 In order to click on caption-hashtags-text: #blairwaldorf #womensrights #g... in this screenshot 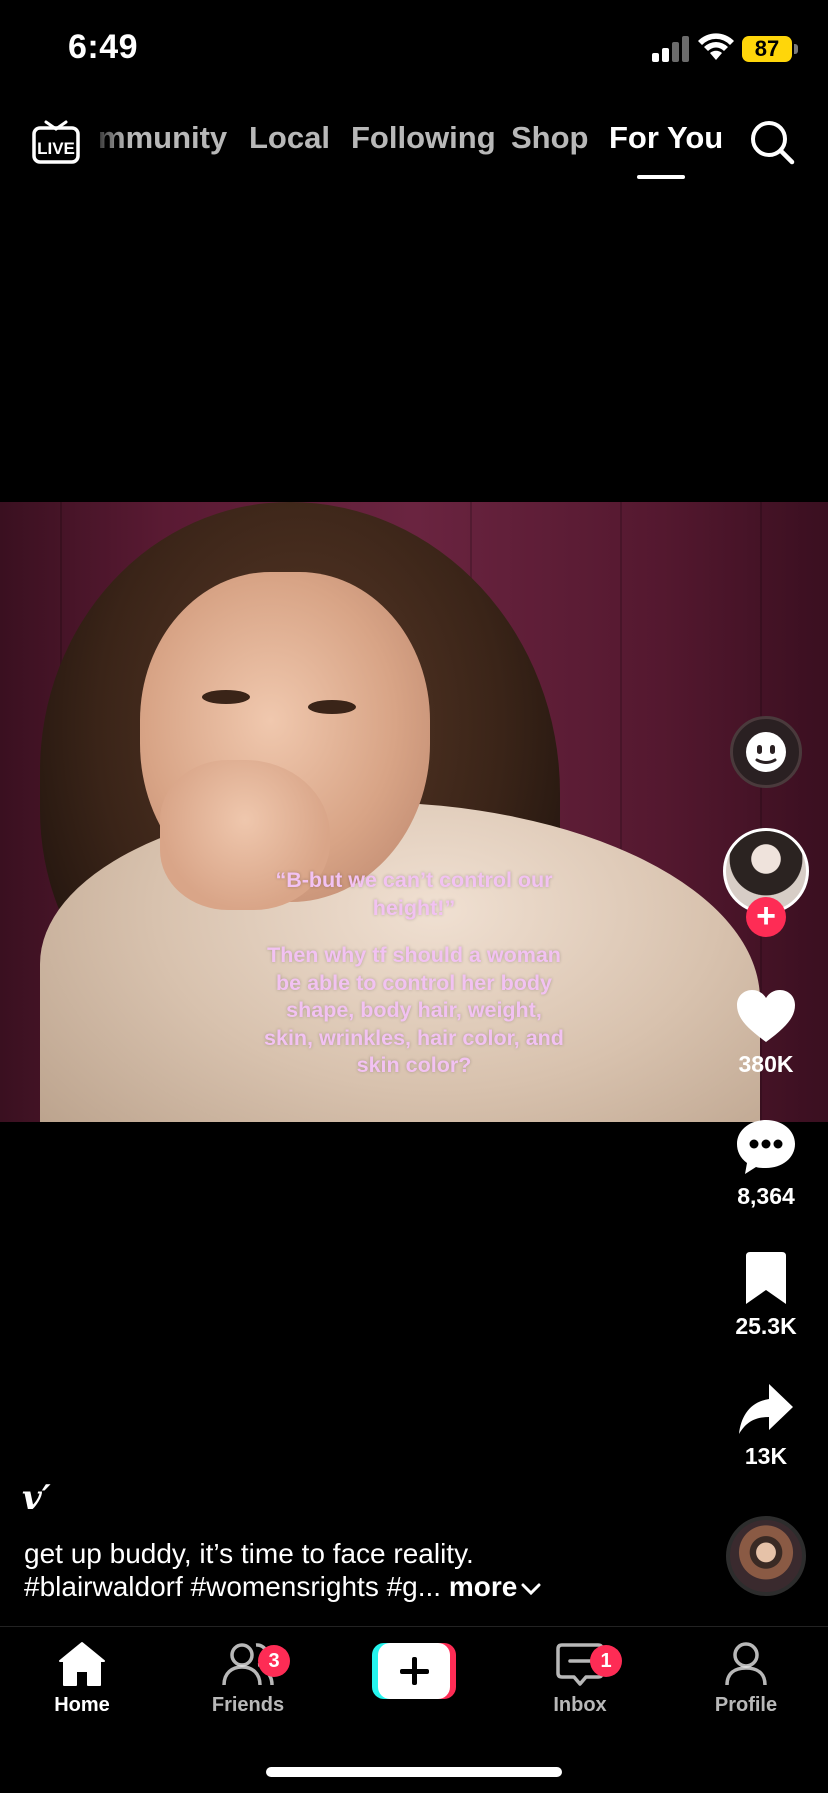, I will do `click(232, 1586)`.